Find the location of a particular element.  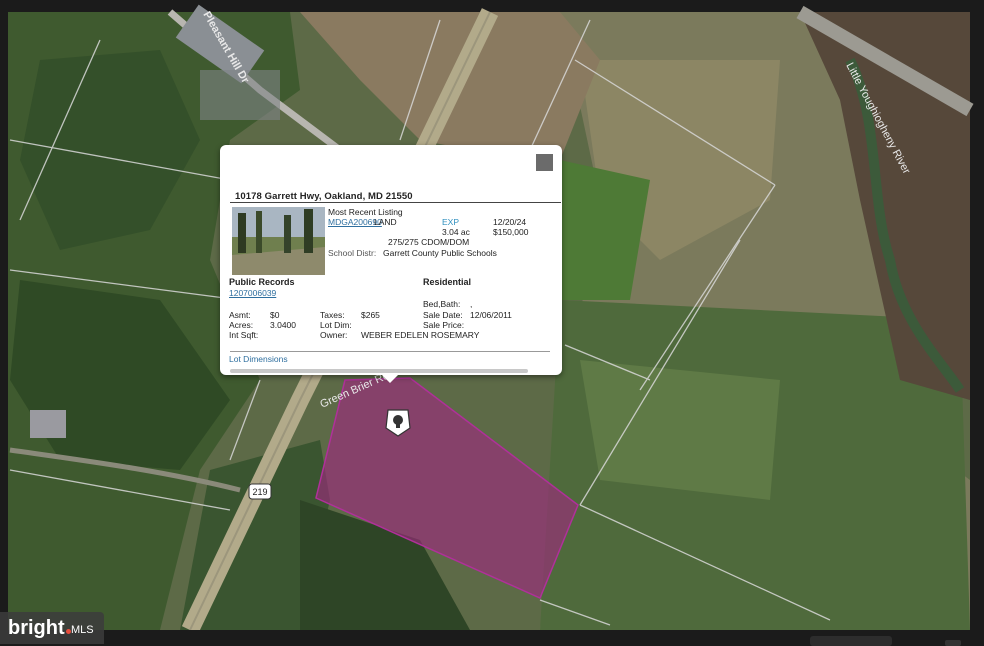

listing-photo is located at coordinates (278, 241).